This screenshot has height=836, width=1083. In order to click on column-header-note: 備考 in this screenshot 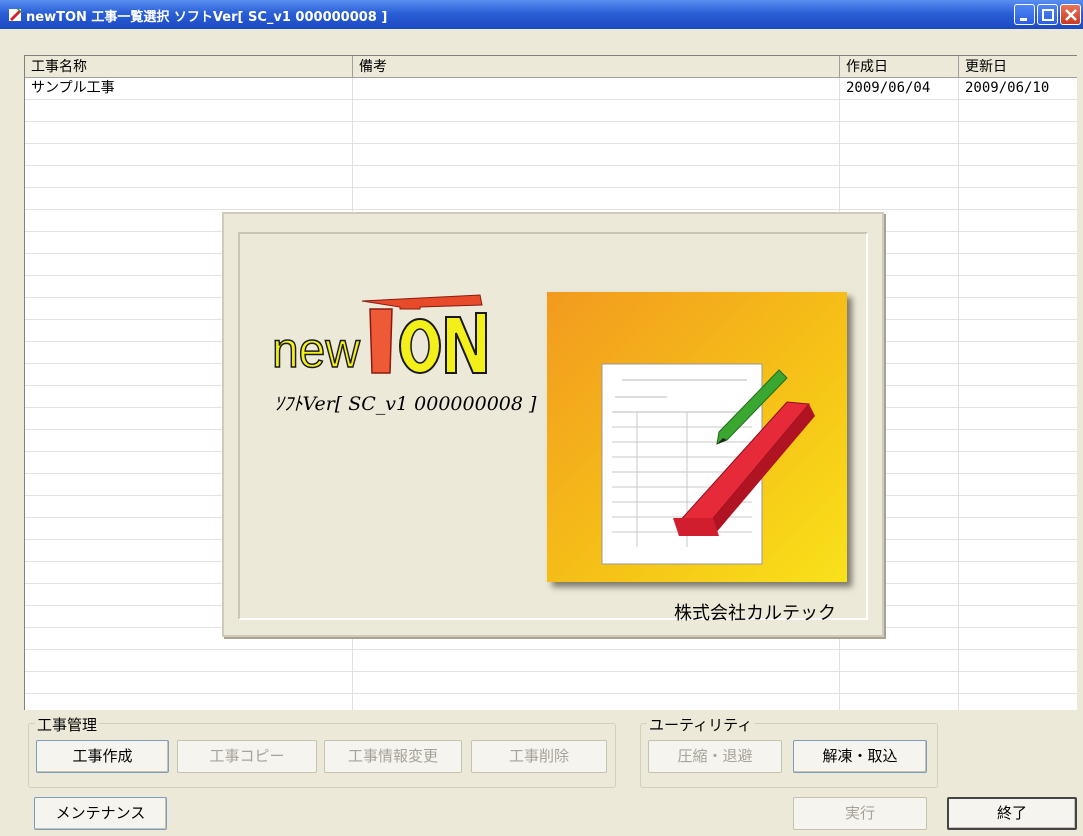, I will do `click(596, 67)`.